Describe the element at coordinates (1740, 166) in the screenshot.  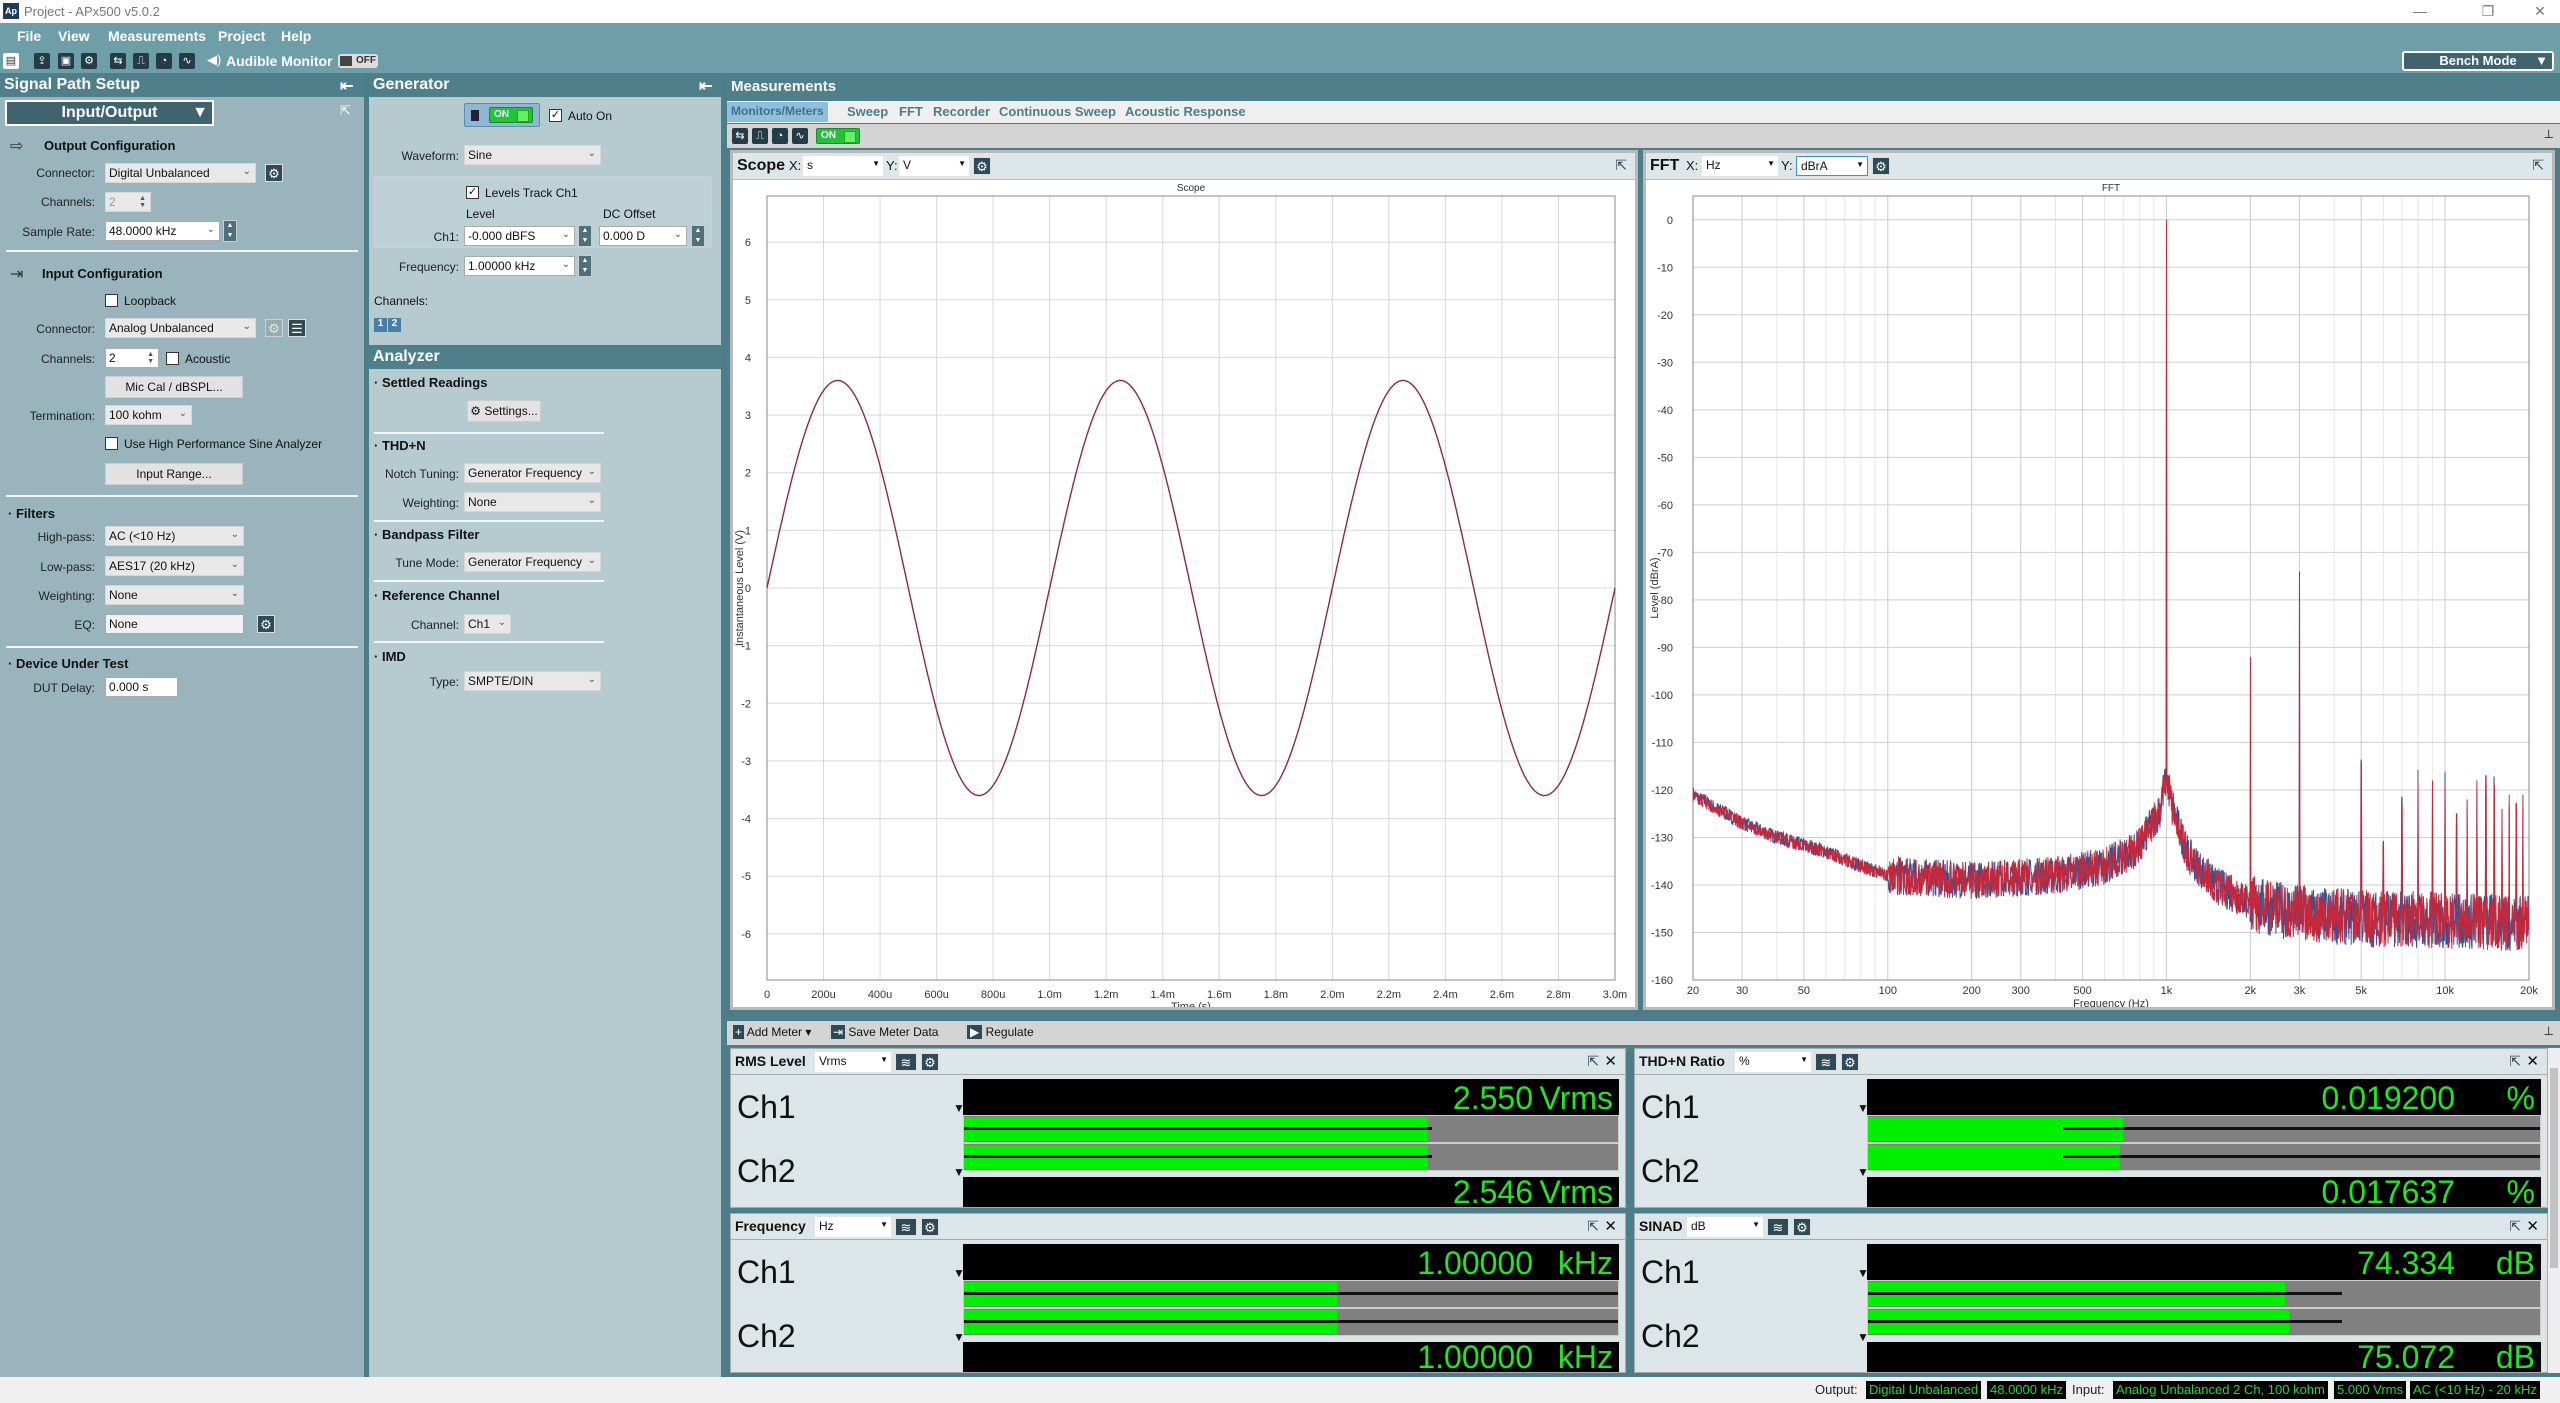
I see `fft-x-unit-select: Hz ▼` at that location.